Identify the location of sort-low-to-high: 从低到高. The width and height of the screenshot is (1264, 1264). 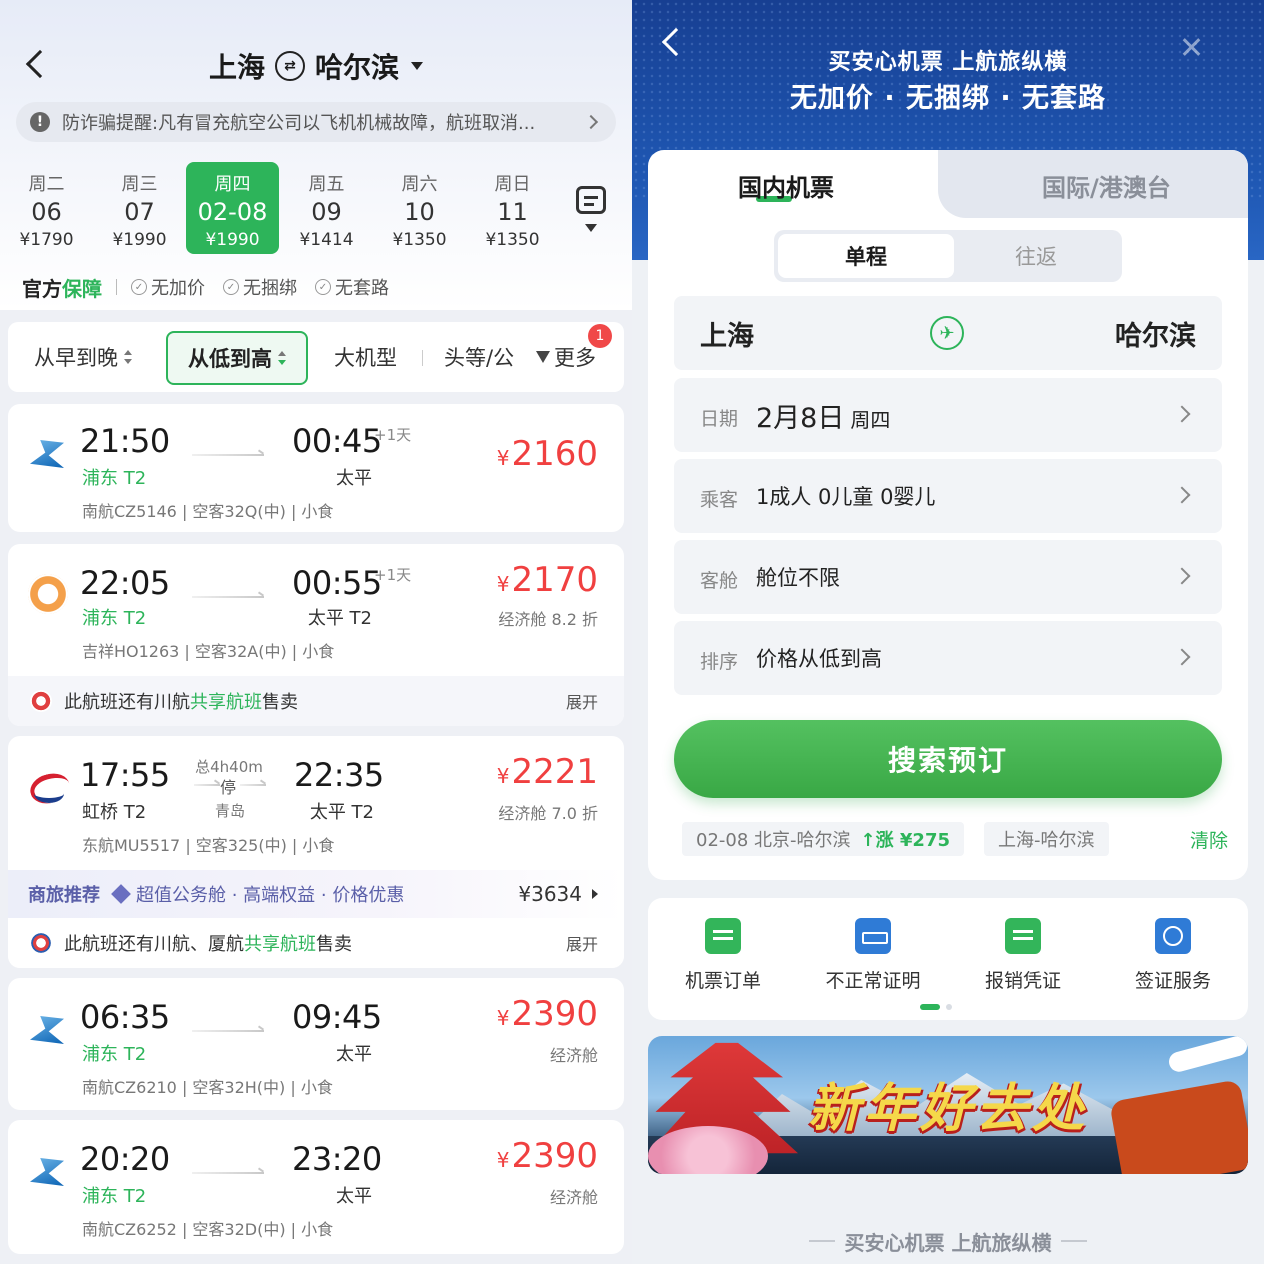
(237, 358).